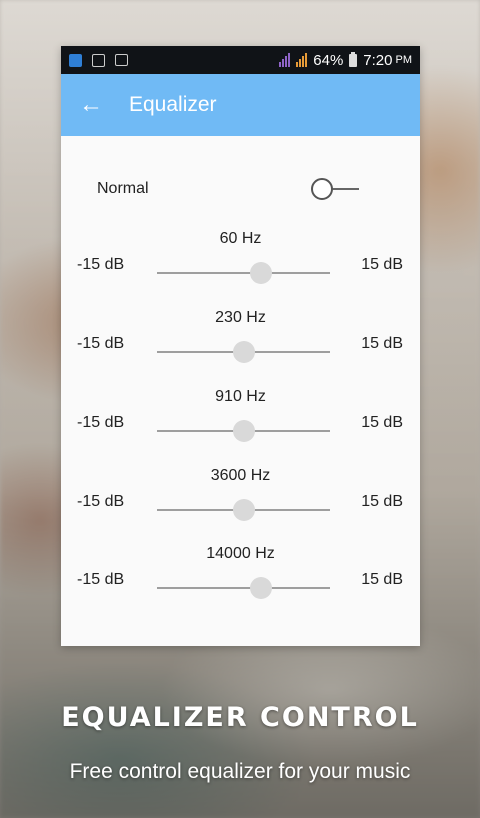 Image resolution: width=480 pixels, height=818 pixels. What do you see at coordinates (98, 60) in the screenshot?
I see `image-icon` at bounding box center [98, 60].